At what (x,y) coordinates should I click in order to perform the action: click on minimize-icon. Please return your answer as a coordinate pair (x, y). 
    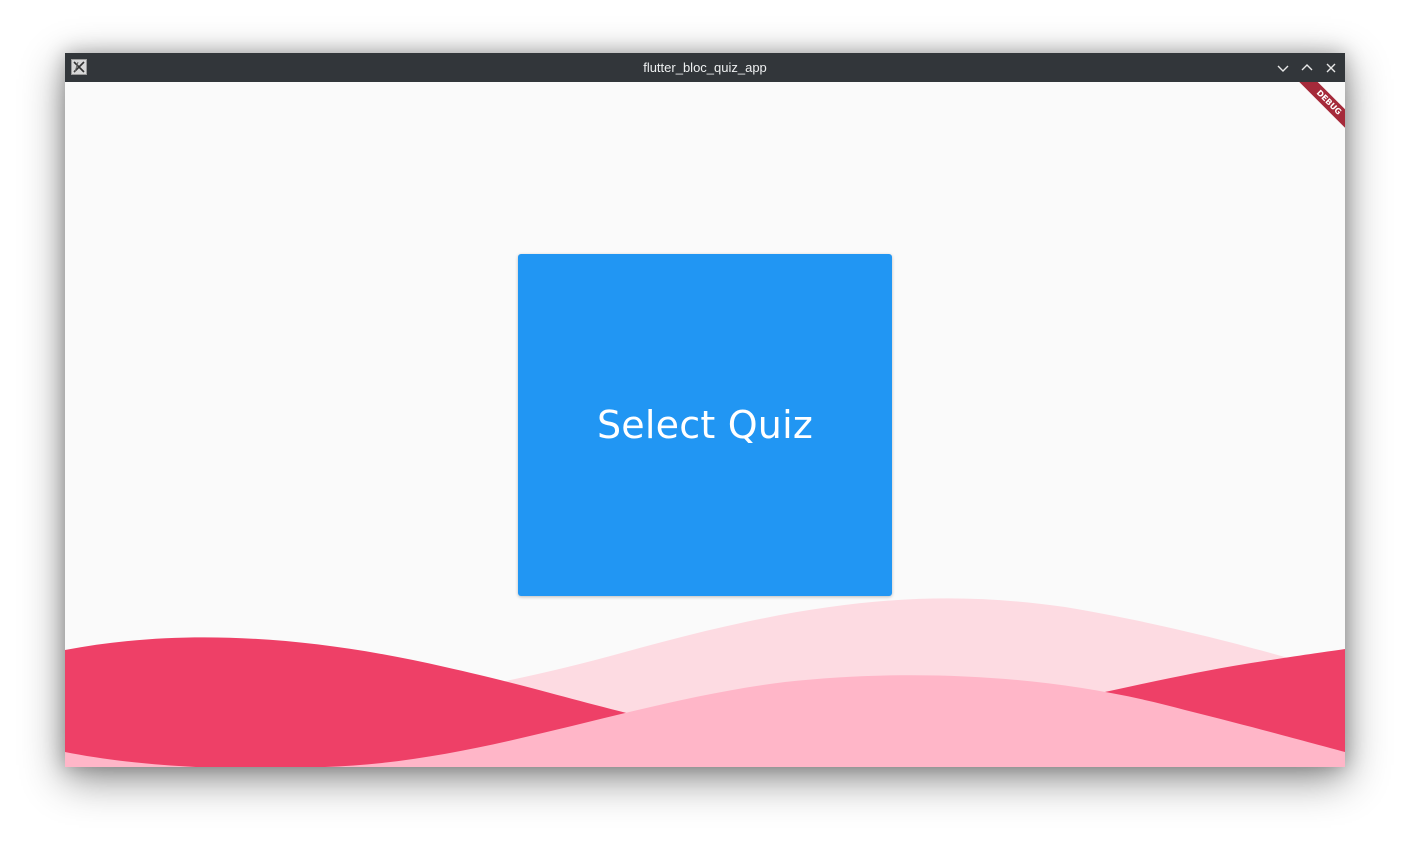
    Looking at the image, I should click on (1283, 68).